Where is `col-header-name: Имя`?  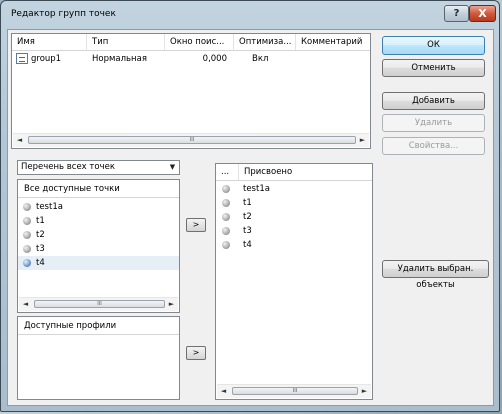 col-header-name: Имя is located at coordinates (49, 42).